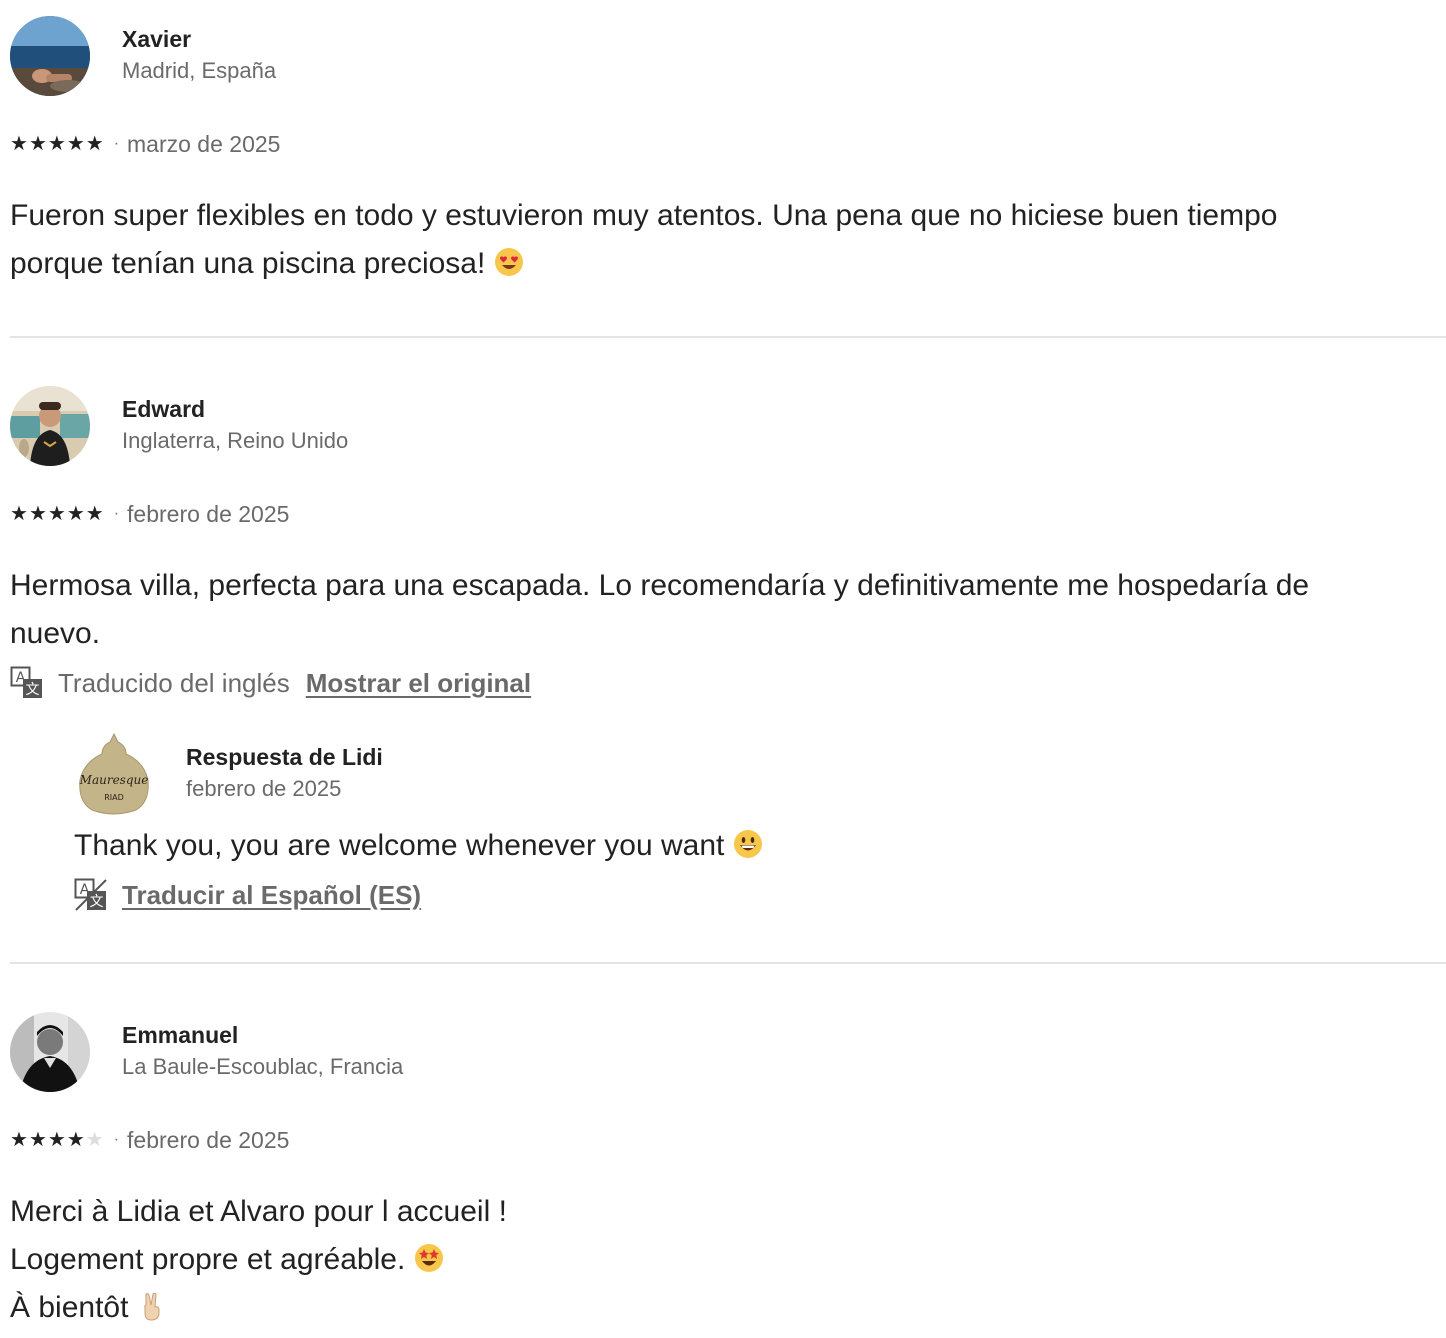 The image size is (1446, 1338). I want to click on review-text-line-with-emoji: Logement propre et agréable., so click(258, 1260).